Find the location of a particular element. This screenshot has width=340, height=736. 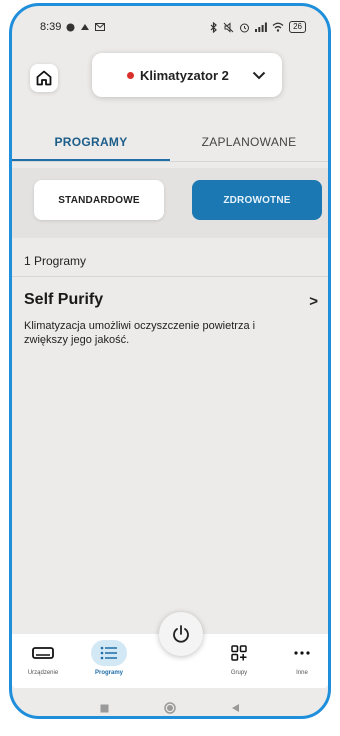

home-button is located at coordinates (44, 78).